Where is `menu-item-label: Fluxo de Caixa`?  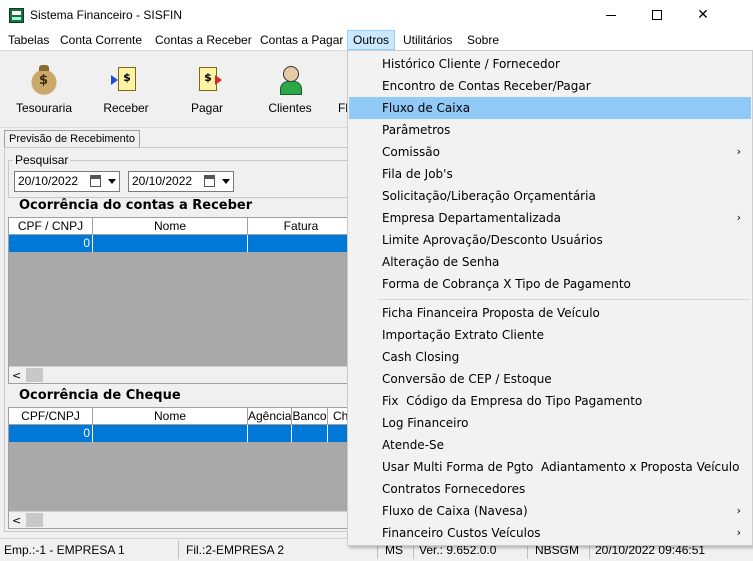 menu-item-label: Fluxo de Caixa is located at coordinates (426, 108).